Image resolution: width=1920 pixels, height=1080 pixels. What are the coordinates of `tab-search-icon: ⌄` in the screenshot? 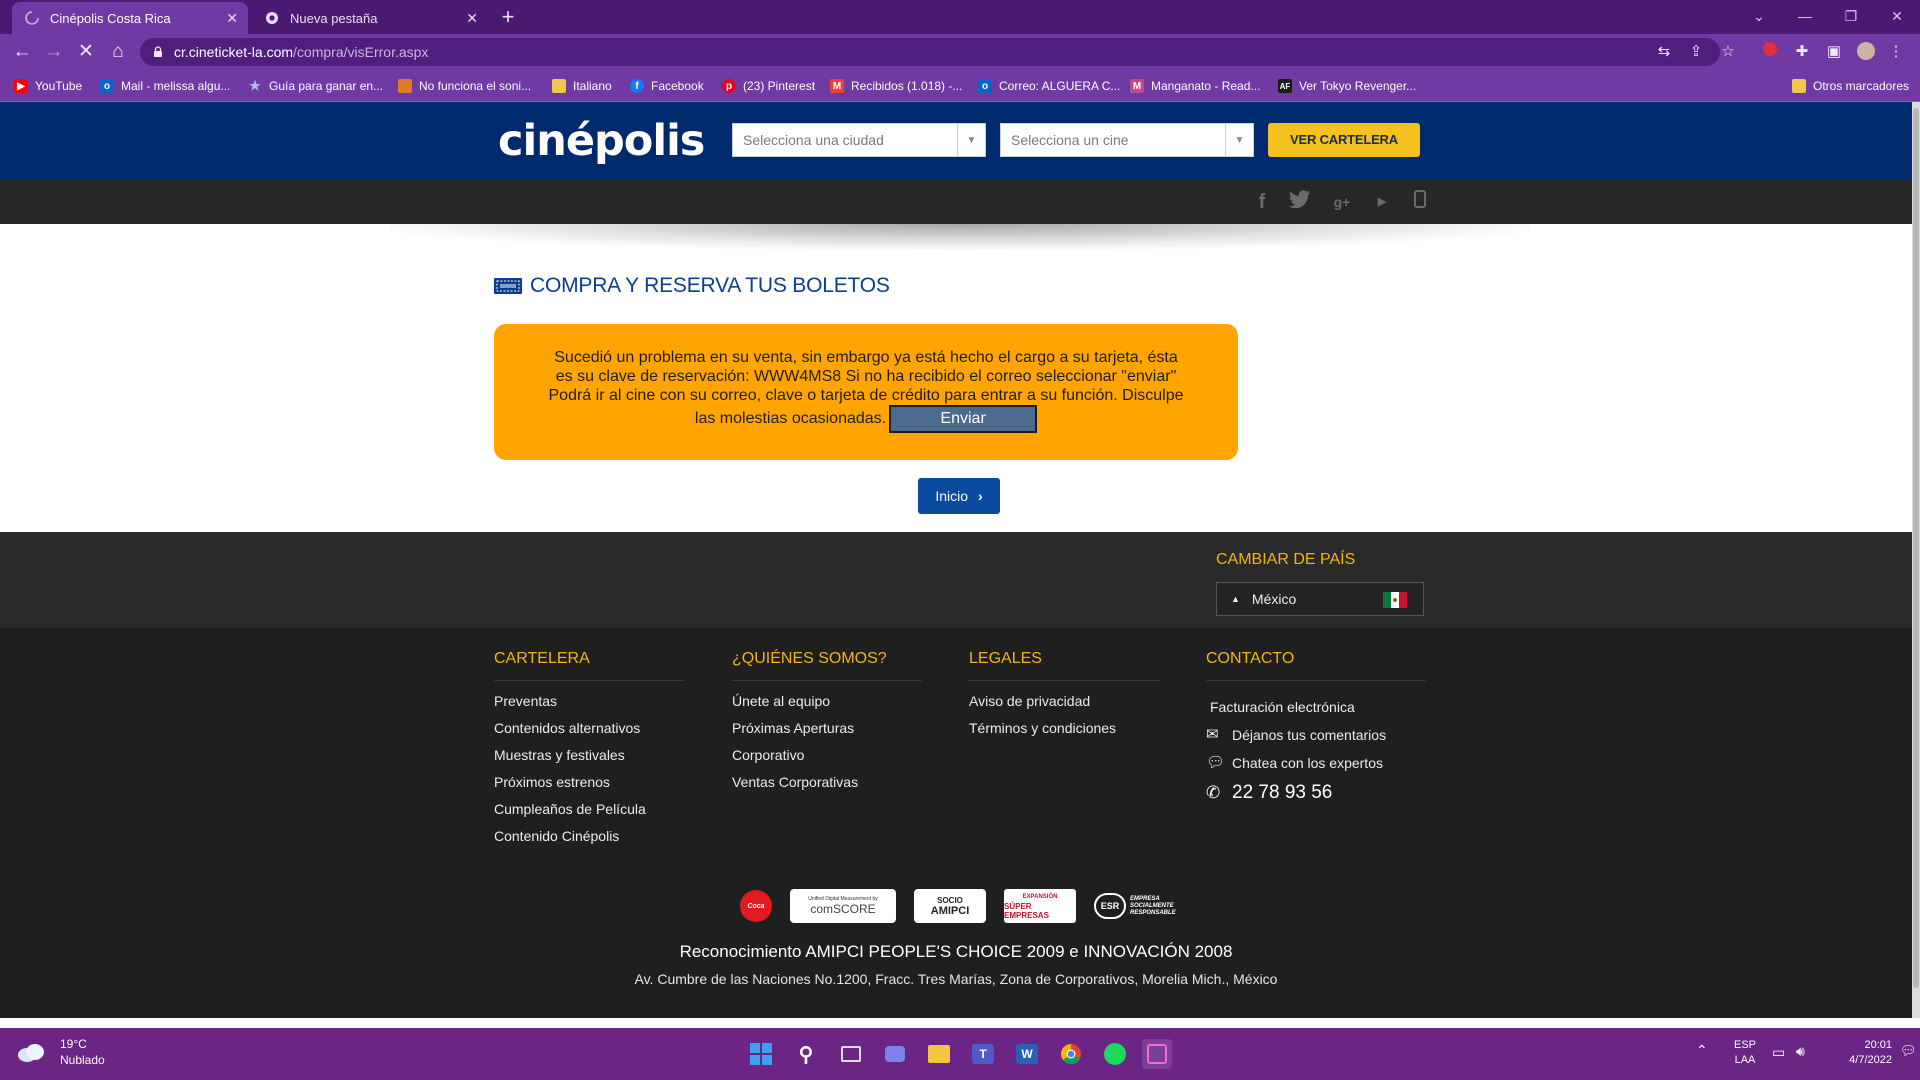 It's located at (1759, 16).